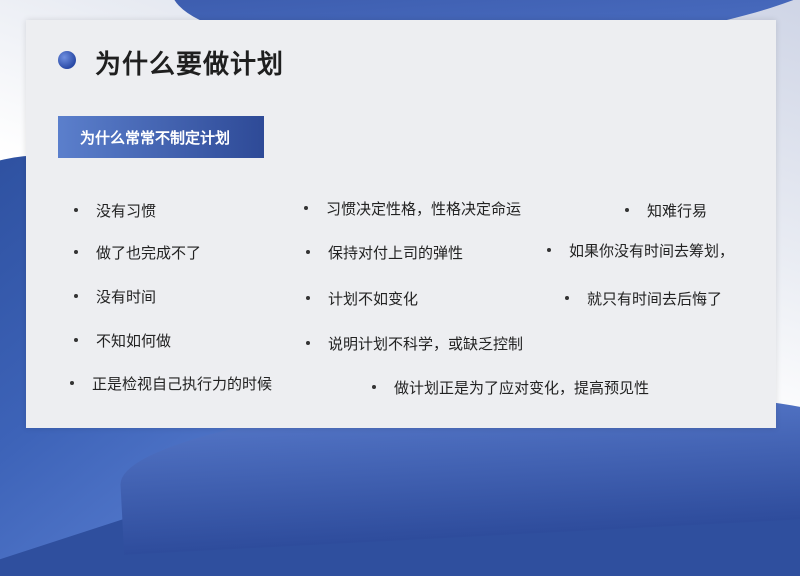 The image size is (800, 576). I want to click on list-item: 知难行易, so click(666, 210).